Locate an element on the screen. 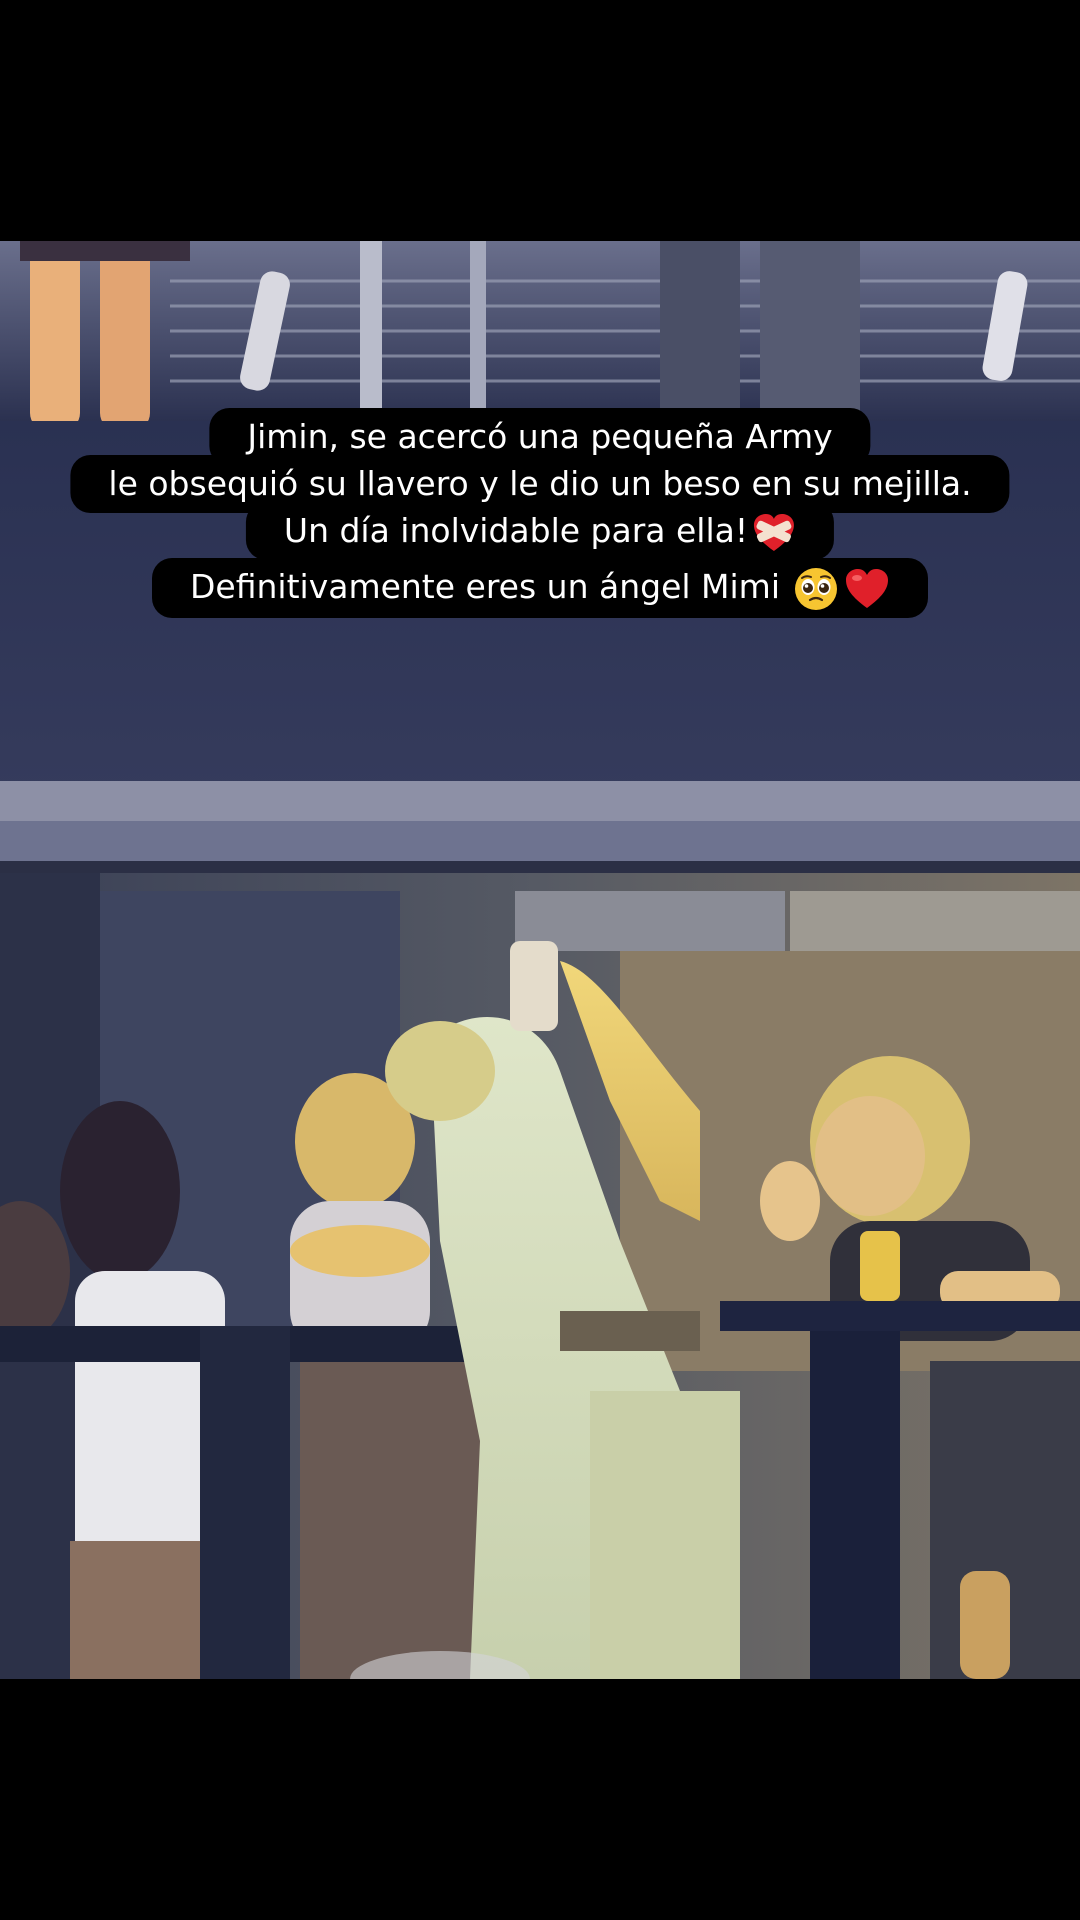 This screenshot has width=1080, height=1920. red-heart-icon is located at coordinates (867, 589).